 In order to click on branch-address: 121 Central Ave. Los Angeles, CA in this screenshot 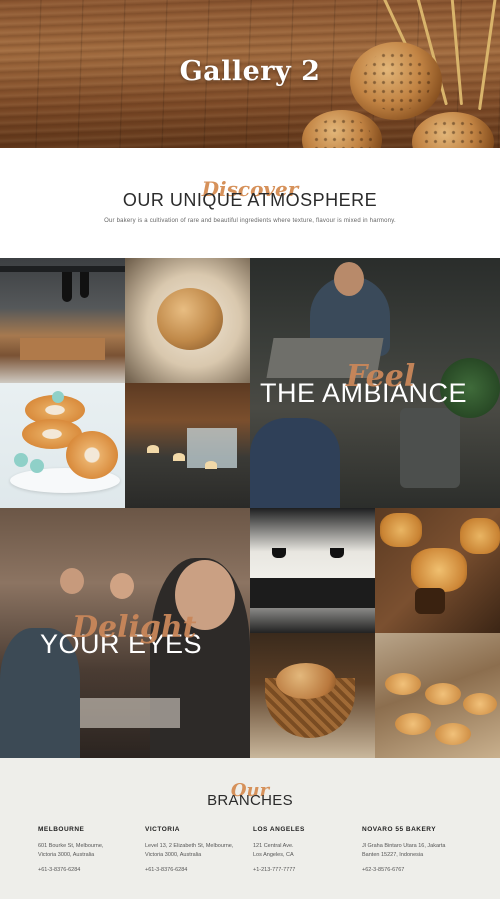, I will do `click(273, 850)`.